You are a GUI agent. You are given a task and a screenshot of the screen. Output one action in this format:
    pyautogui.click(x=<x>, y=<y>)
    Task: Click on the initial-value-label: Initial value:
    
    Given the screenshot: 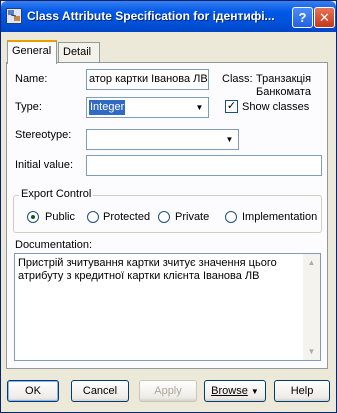 What is the action you would take?
    pyautogui.click(x=44, y=165)
    